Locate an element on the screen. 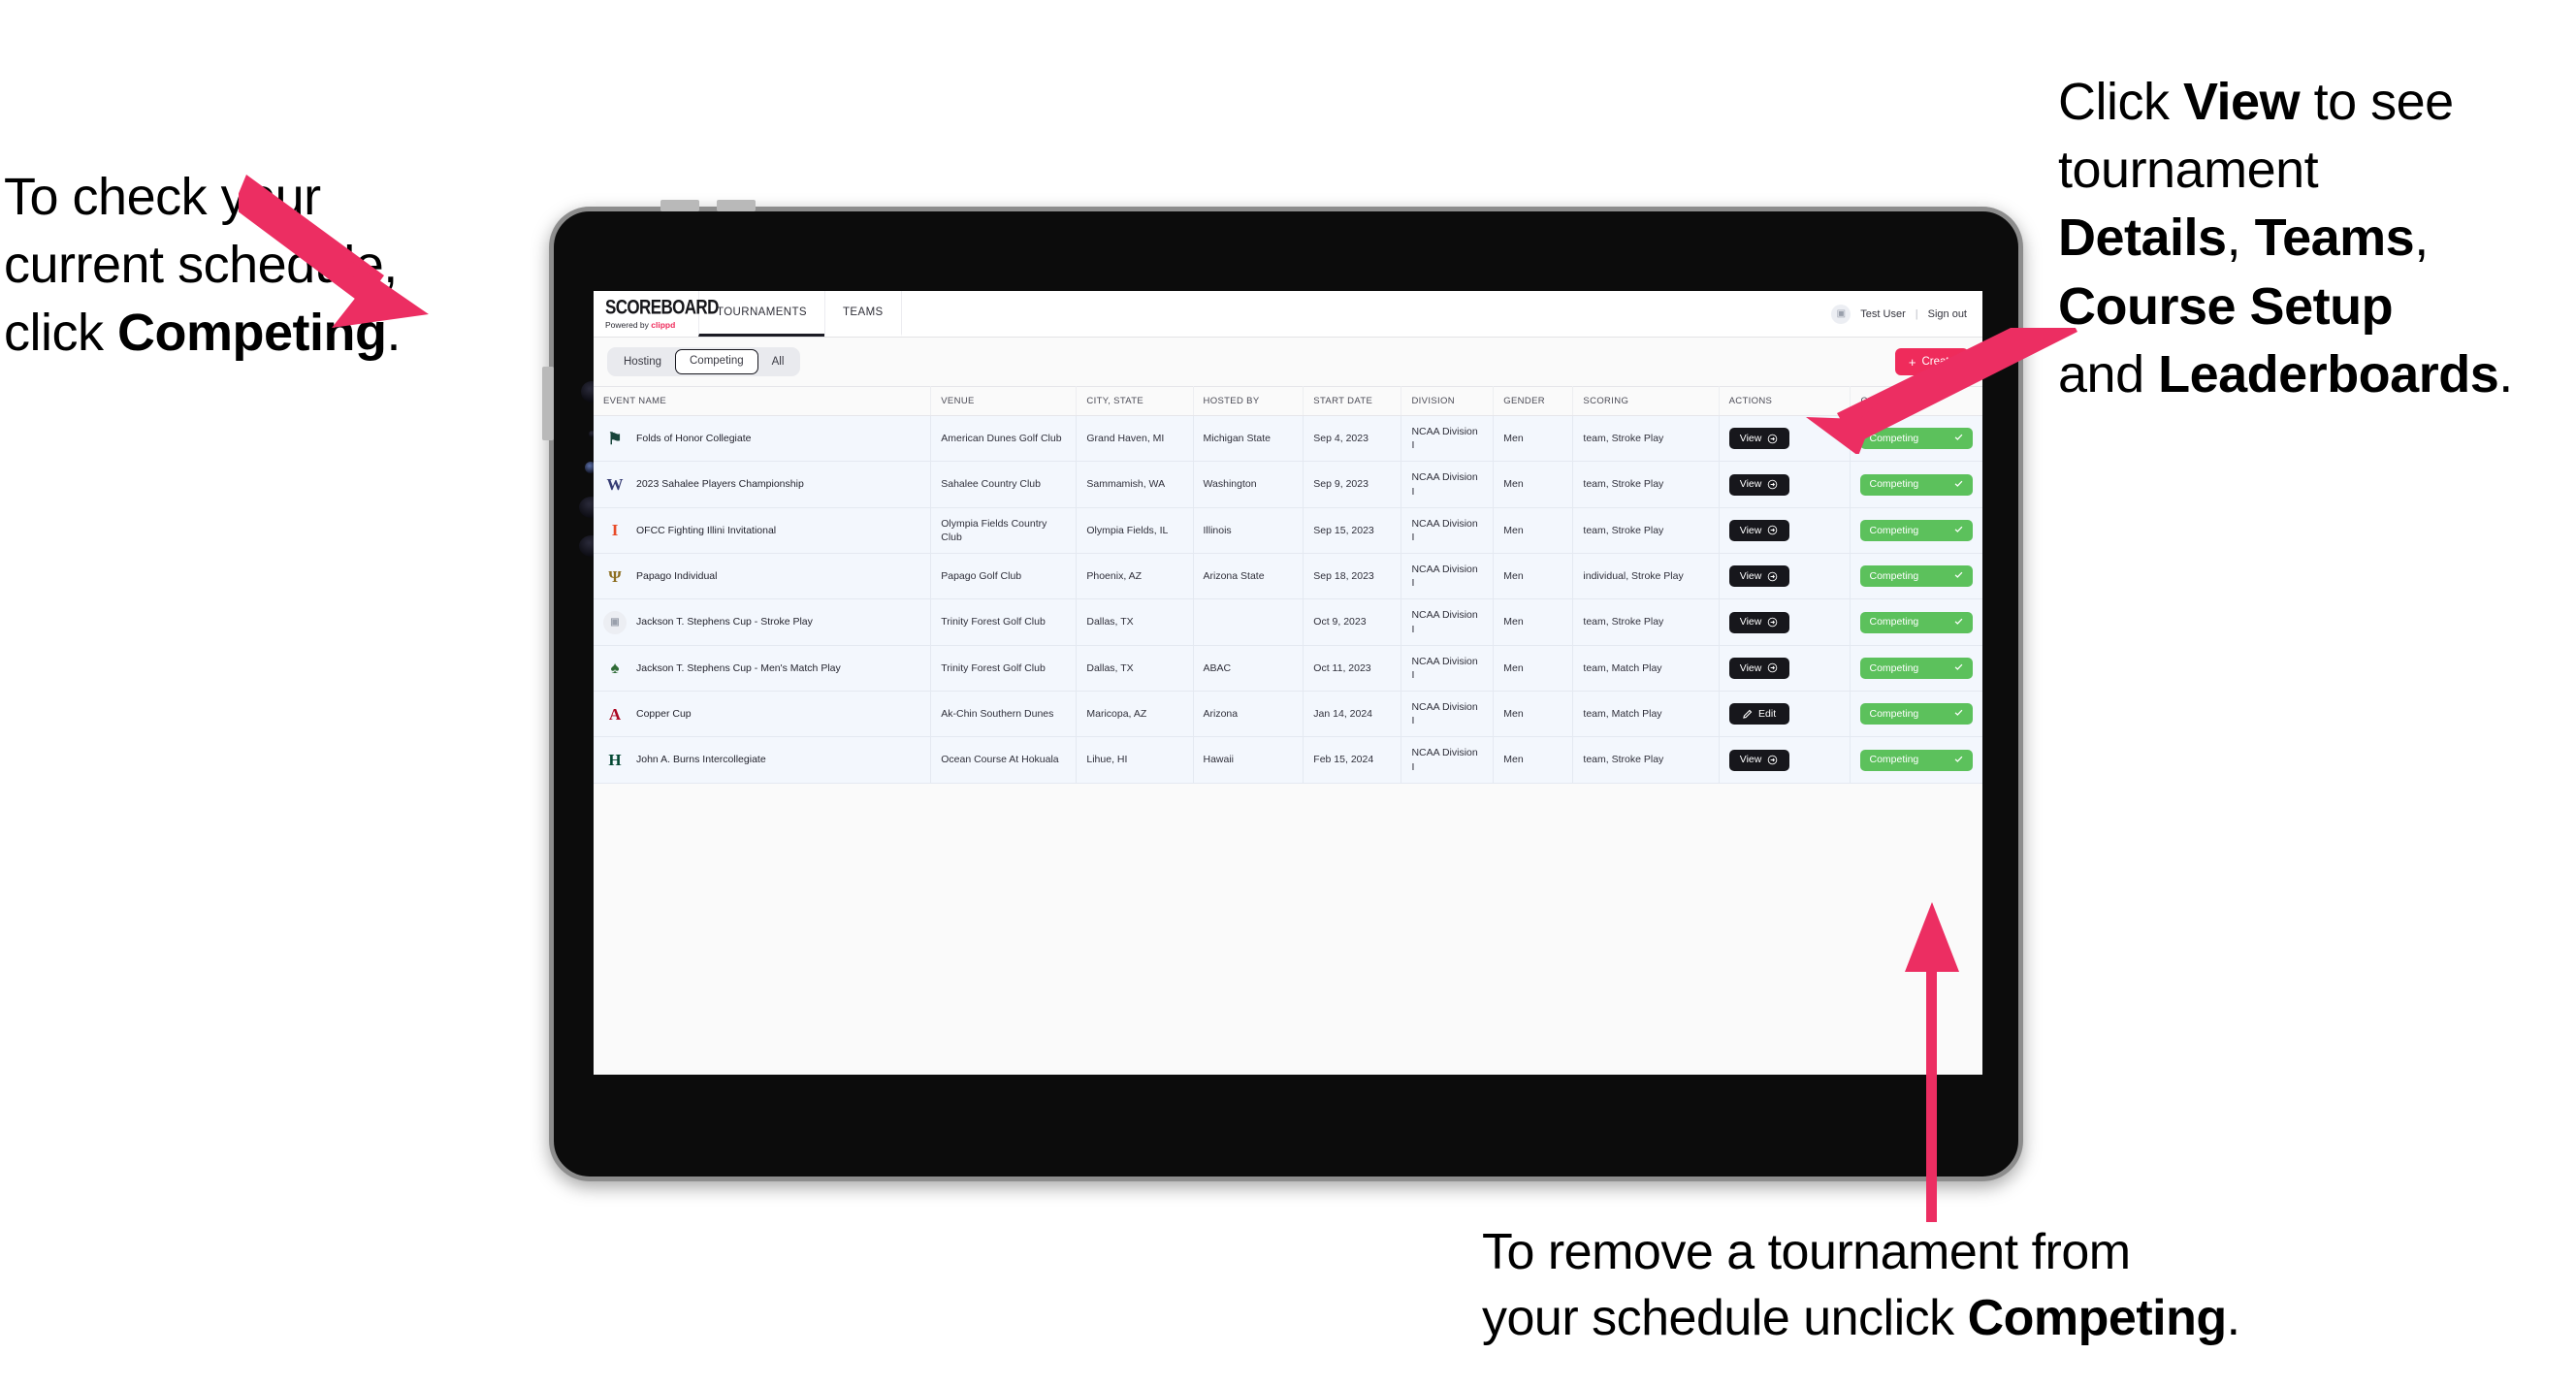 This screenshot has width=2576, height=1386. annotation-right-l3-sep1: , is located at coordinates (2240, 238).